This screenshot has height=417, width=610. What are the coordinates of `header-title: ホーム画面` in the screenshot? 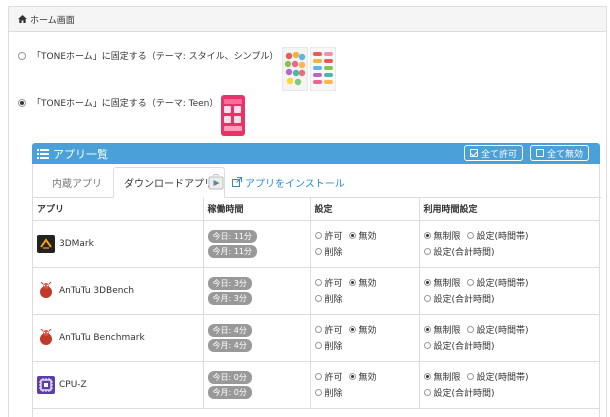 It's located at (52, 20).